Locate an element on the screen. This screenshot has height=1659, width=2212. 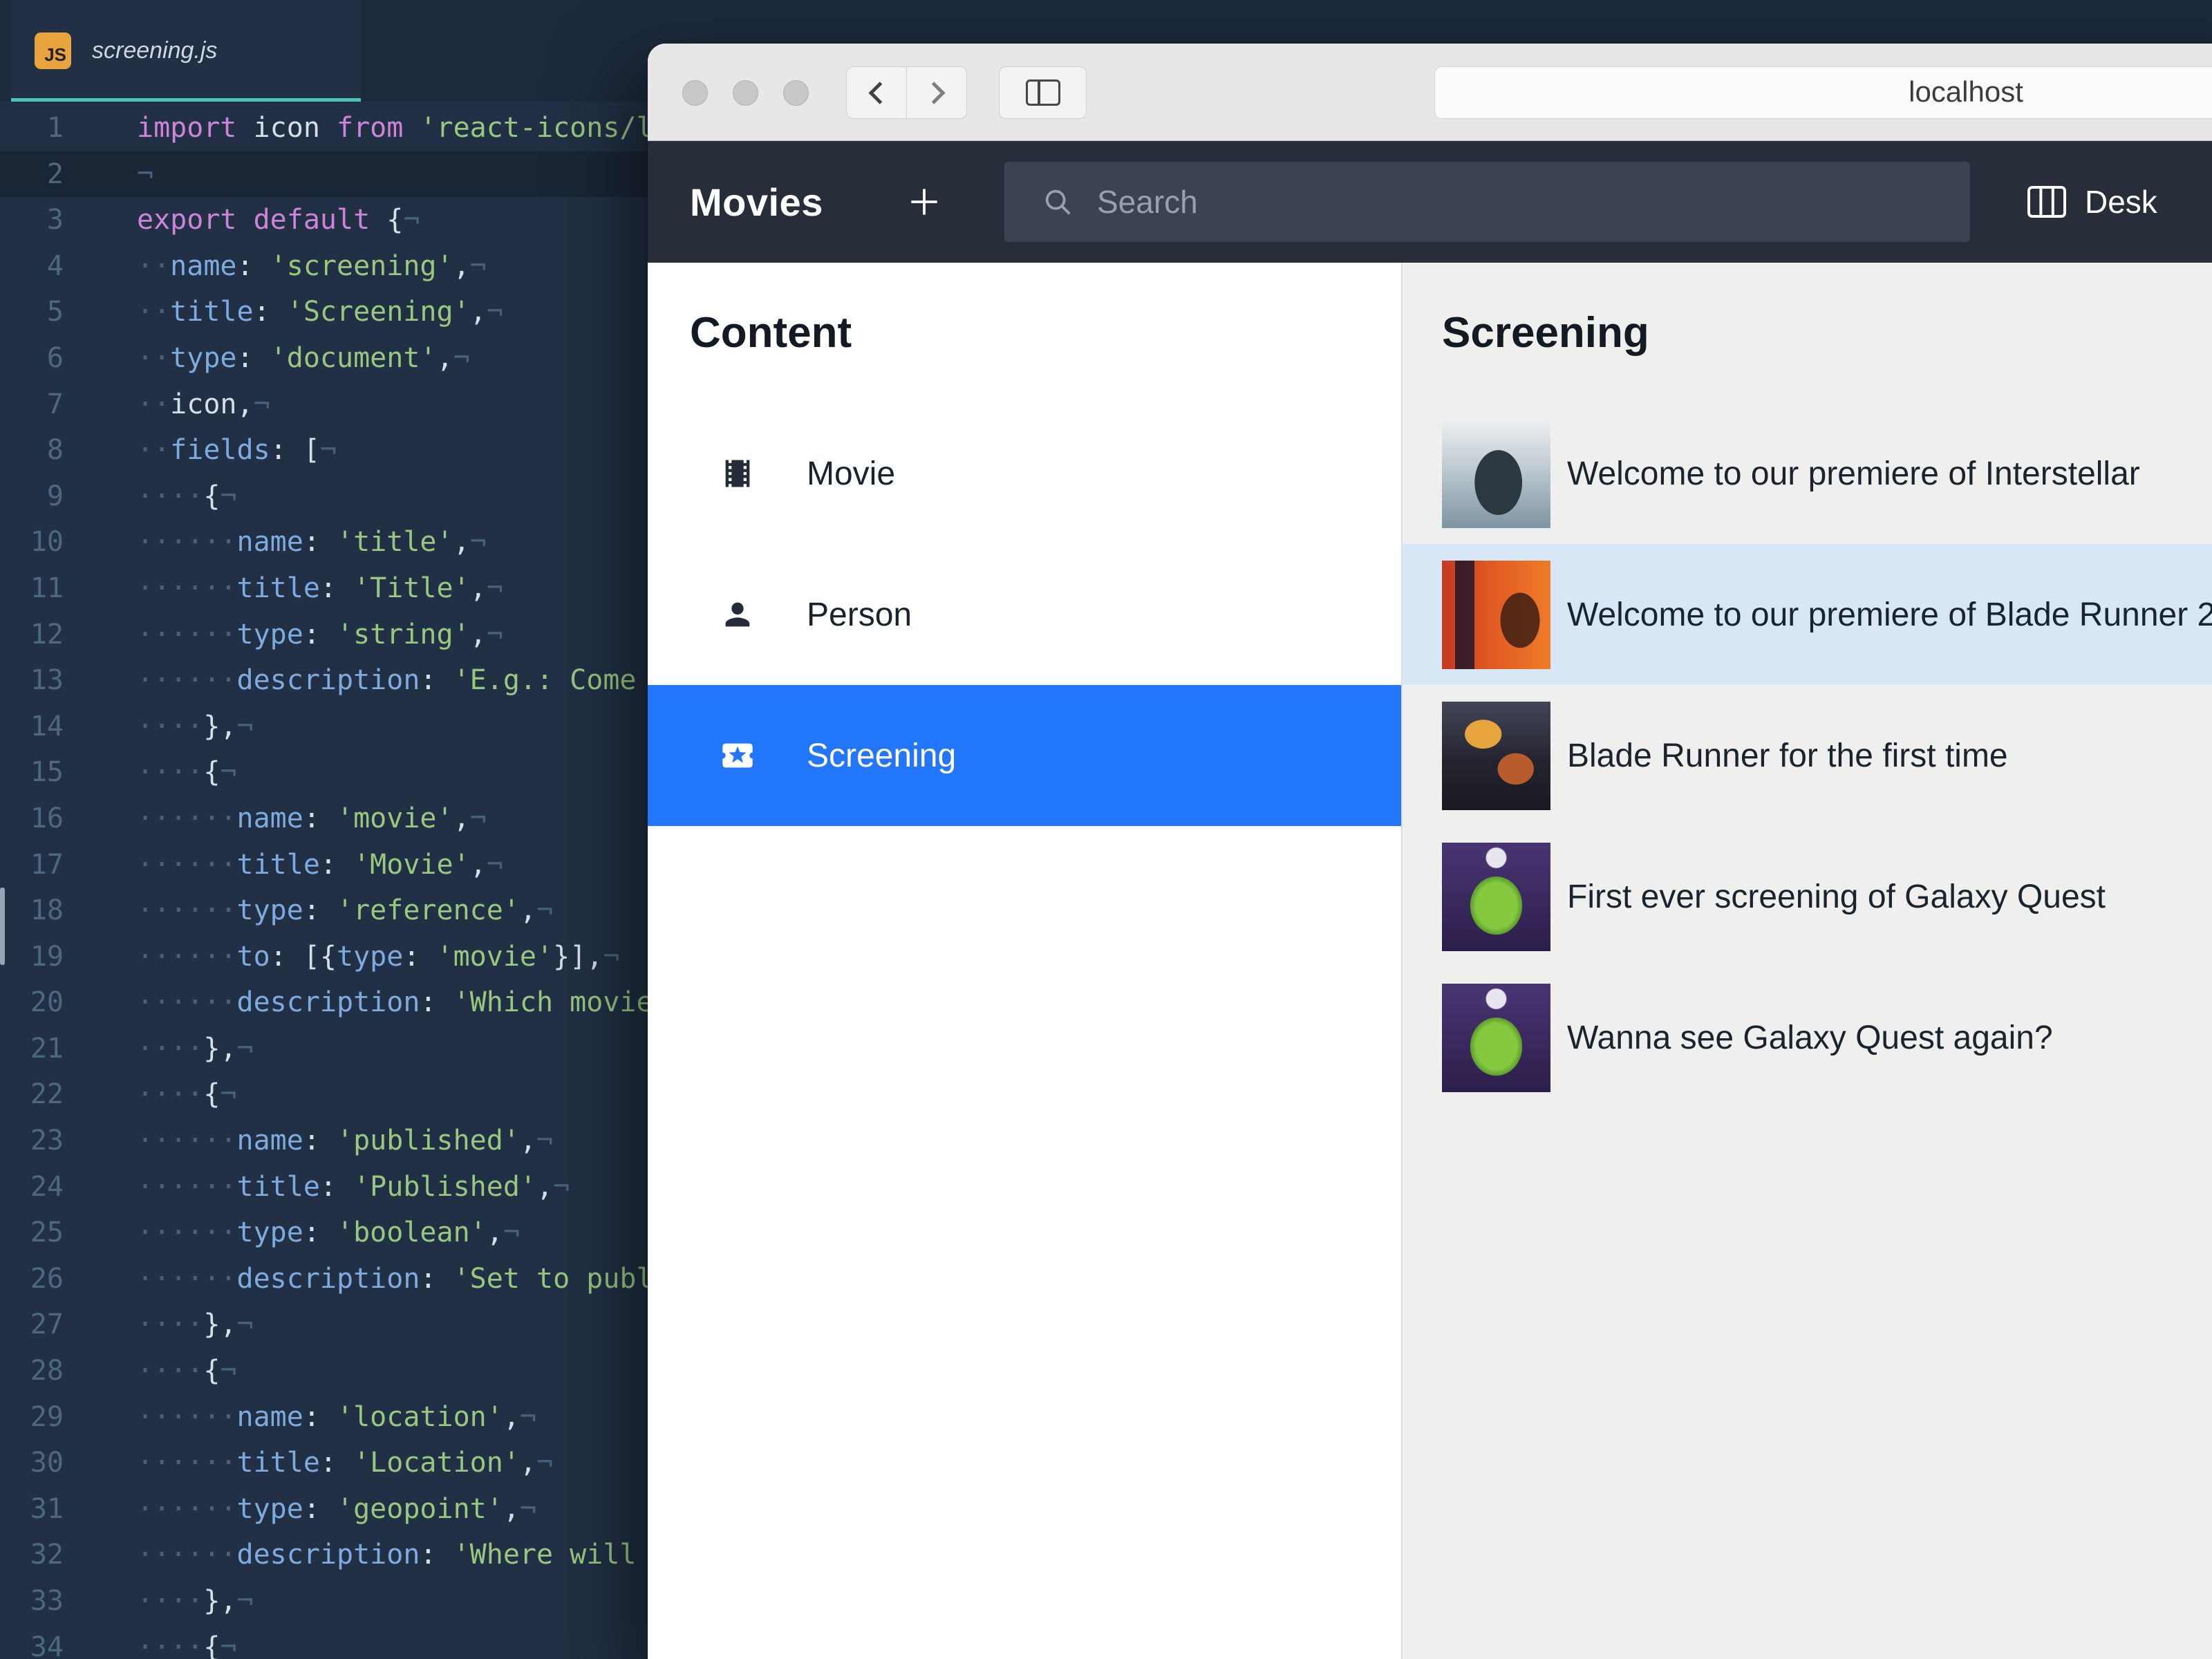
line-number: 13 is located at coordinates (47, 680).